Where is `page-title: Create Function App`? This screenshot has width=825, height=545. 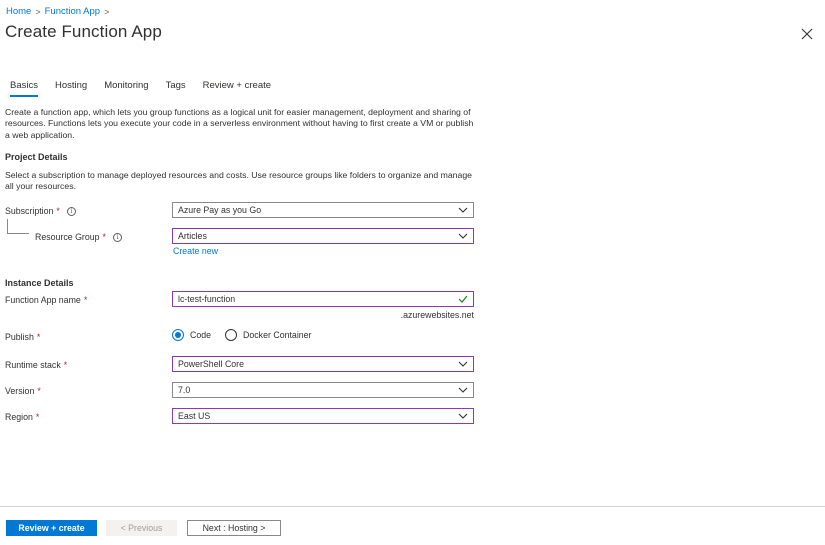
page-title: Create Function App is located at coordinates (83, 31).